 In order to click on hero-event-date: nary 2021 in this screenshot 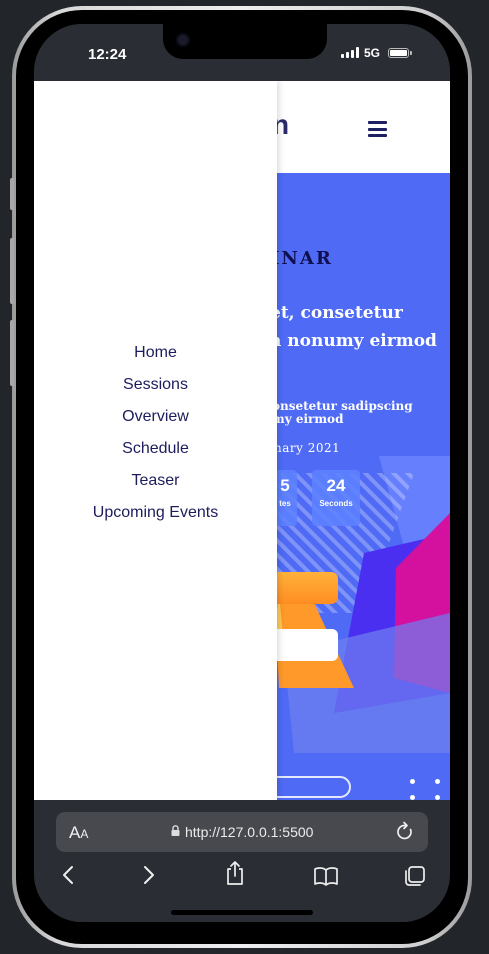, I will do `click(307, 448)`.